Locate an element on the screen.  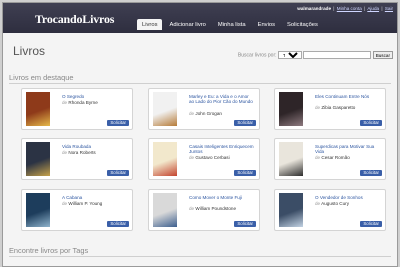
author-name: Augusto Cury is located at coordinates (335, 204).